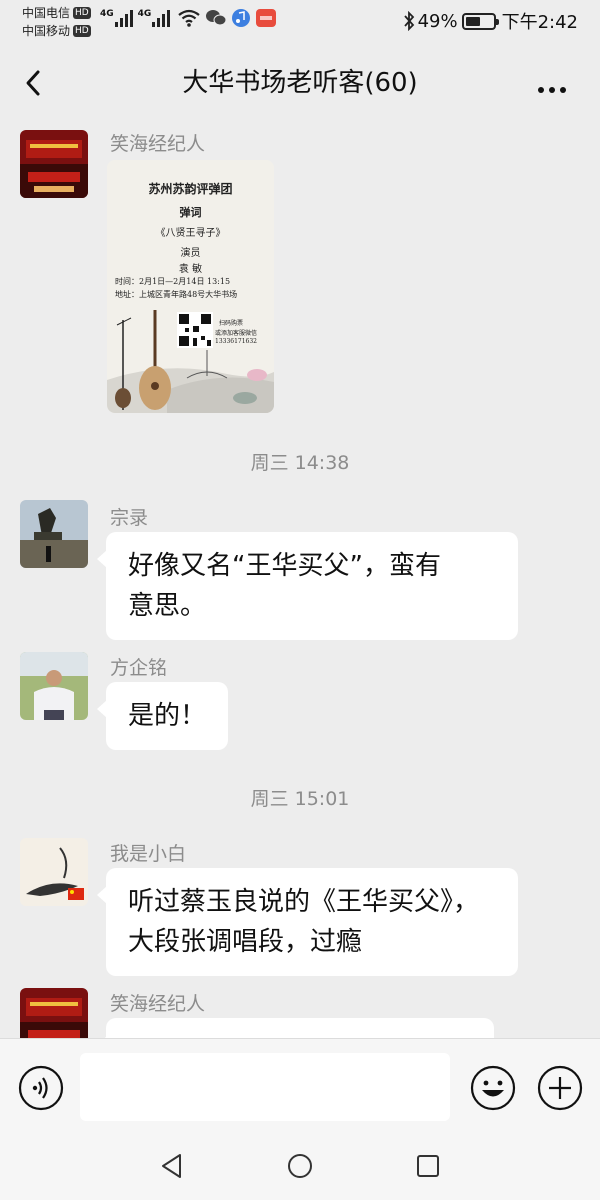 This screenshot has height=1200, width=600. What do you see at coordinates (82, 13) in the screenshot?
I see `hd-badge-1: HD` at bounding box center [82, 13].